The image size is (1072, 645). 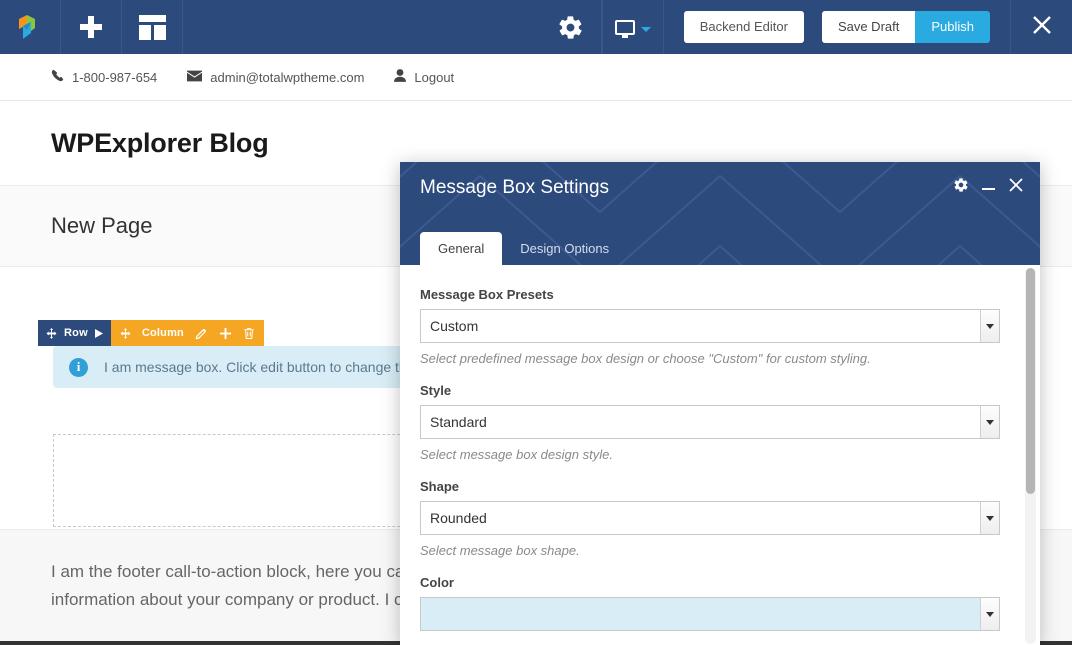 I want to click on admin-toolbar: Backend Editor Save Draft Publish, so click(x=536, y=27).